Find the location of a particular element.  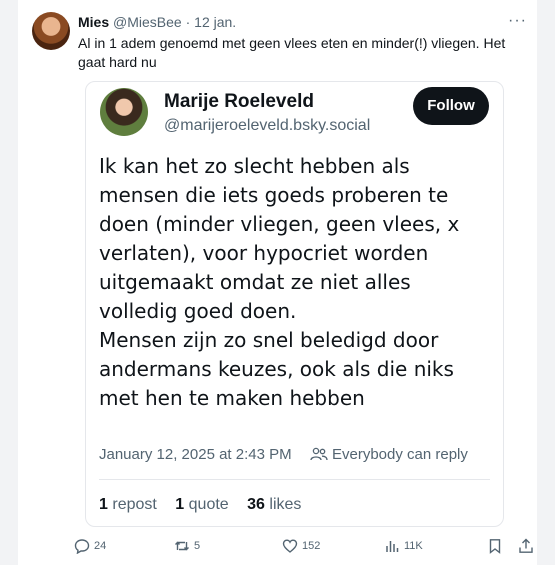

people-icon is located at coordinates (319, 454).